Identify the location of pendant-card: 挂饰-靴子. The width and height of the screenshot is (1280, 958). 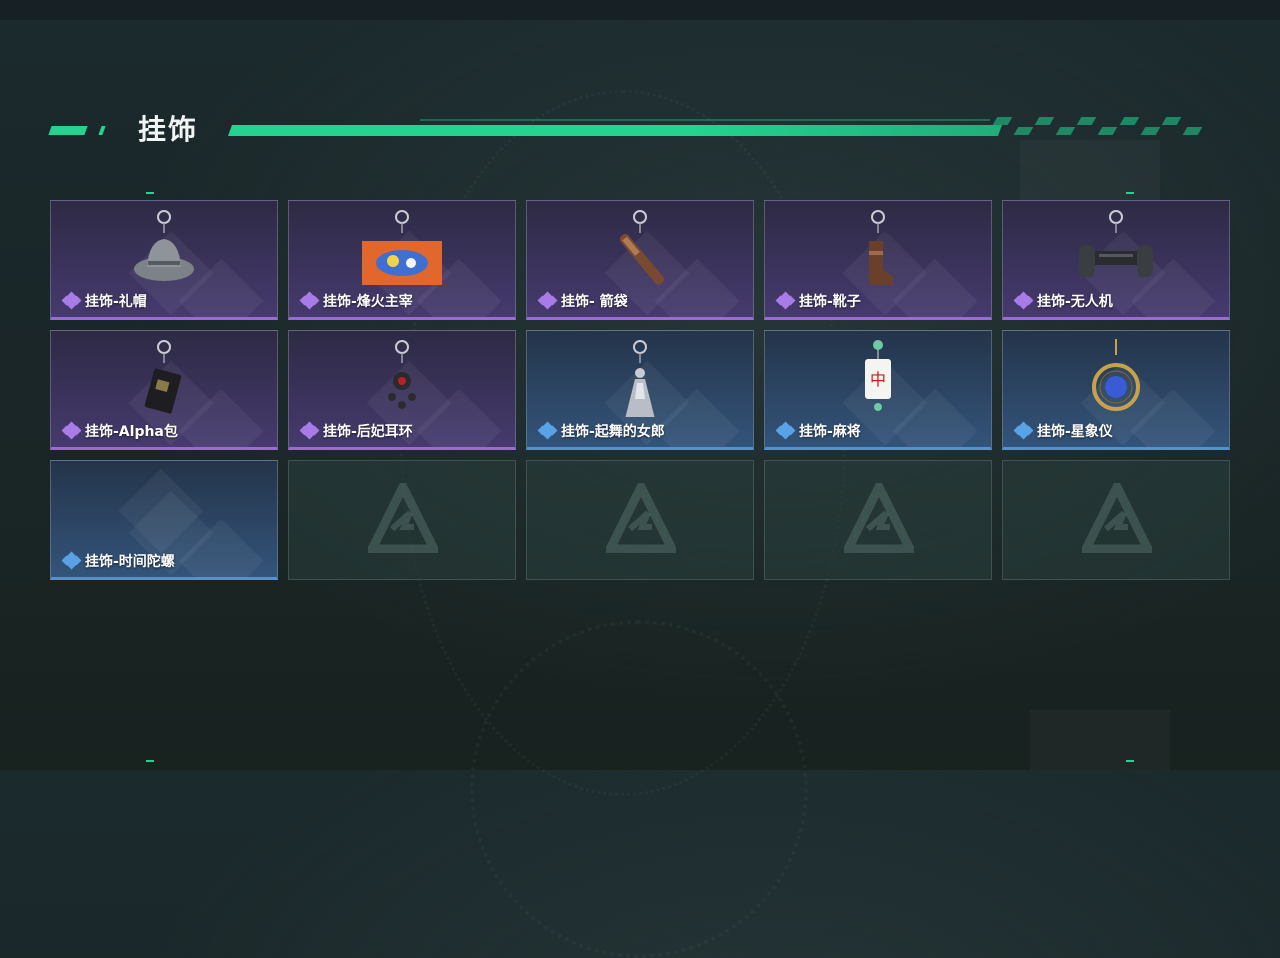
(878, 260).